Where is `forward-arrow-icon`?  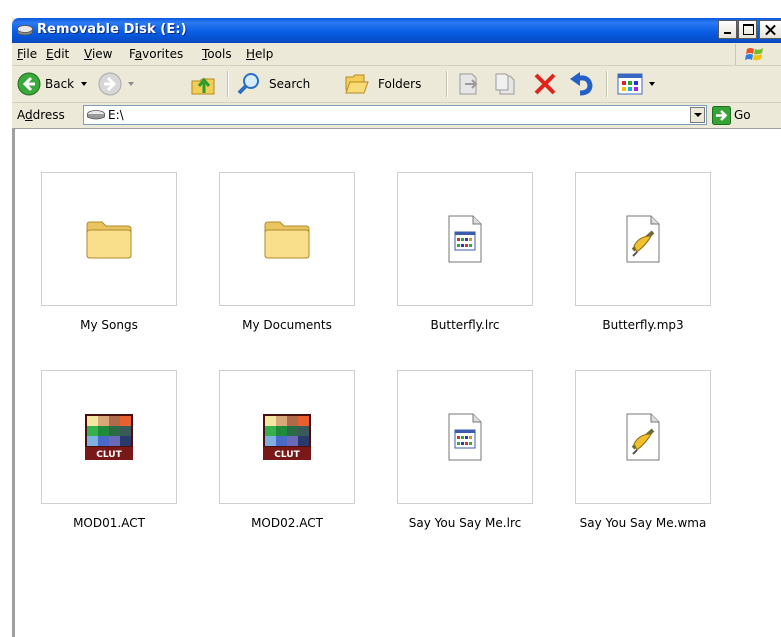
forward-arrow-icon is located at coordinates (110, 84).